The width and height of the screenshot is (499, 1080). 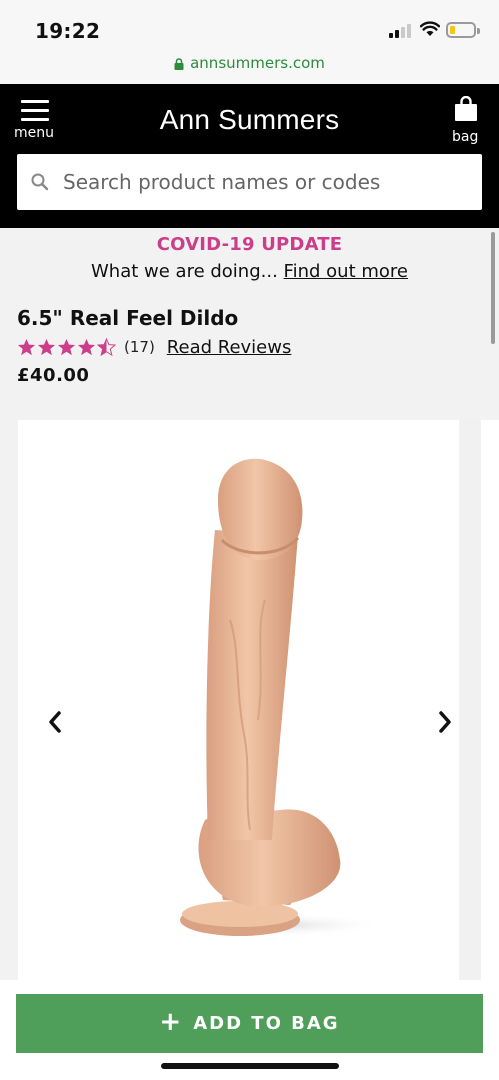 I want to click on lock-icon, so click(x=179, y=63).